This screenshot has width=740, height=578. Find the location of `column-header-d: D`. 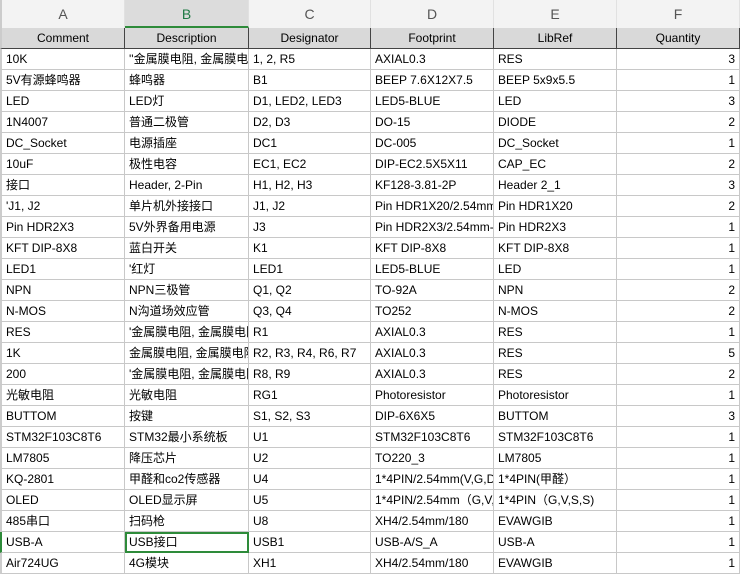

column-header-d: D is located at coordinates (432, 14).